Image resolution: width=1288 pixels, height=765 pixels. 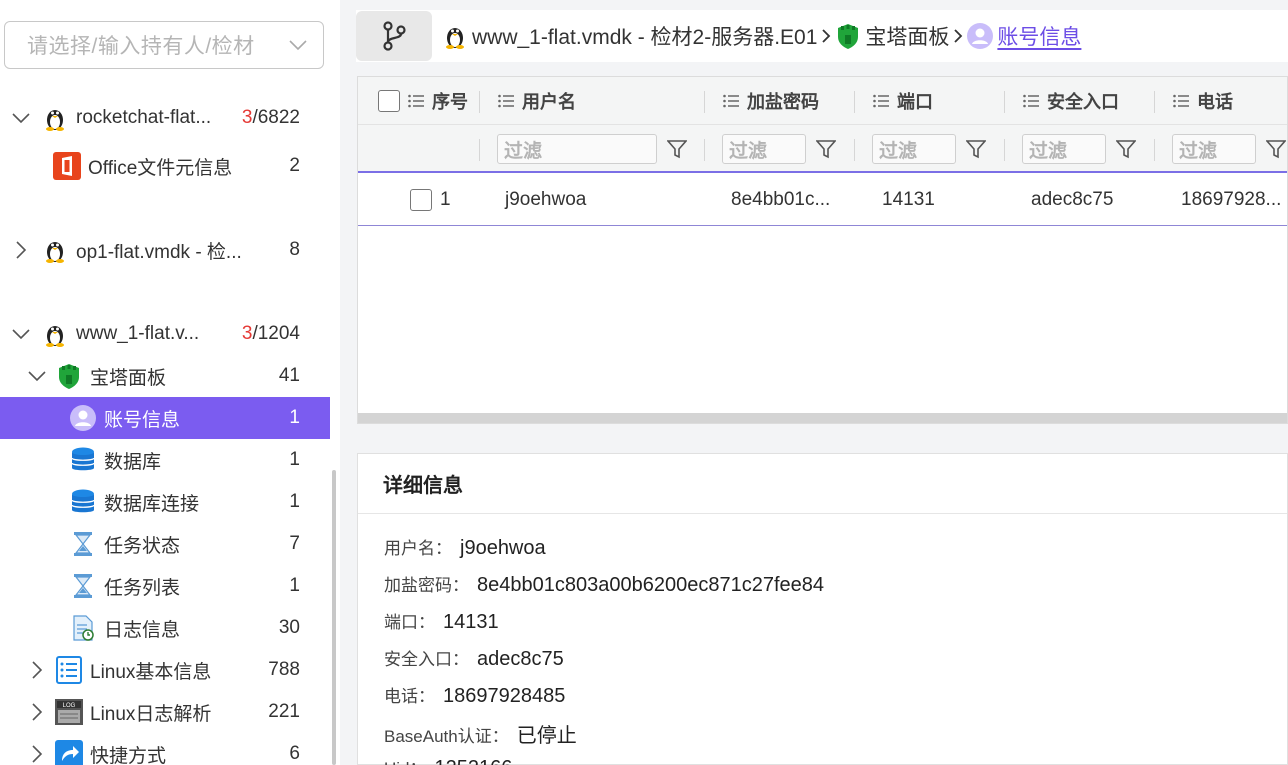 I want to click on tree-item-baota: 宝塔面板 41, so click(x=165, y=376).